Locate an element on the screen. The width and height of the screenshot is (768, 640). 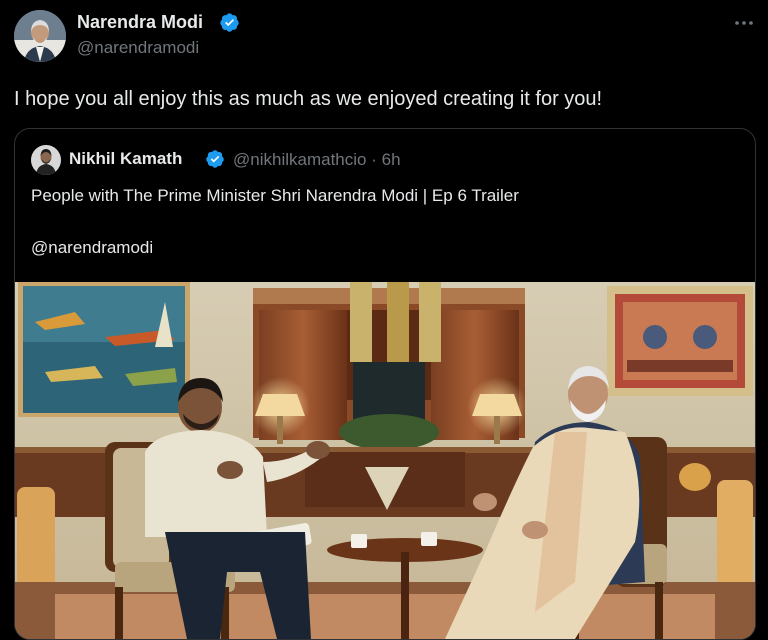
more-horizontal-icon is located at coordinates (744, 23).